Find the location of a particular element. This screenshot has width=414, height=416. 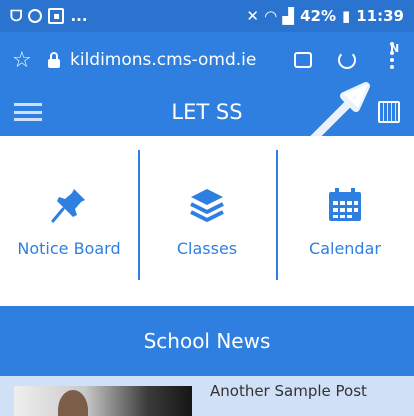

tile-label: Notice Board is located at coordinates (69, 248).